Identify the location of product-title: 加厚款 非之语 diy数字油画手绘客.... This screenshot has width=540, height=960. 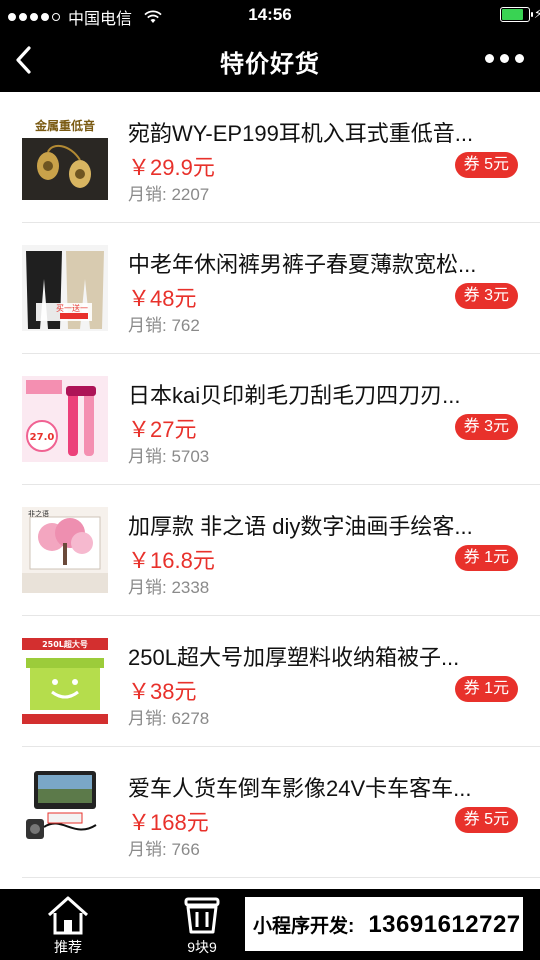
(300, 526).